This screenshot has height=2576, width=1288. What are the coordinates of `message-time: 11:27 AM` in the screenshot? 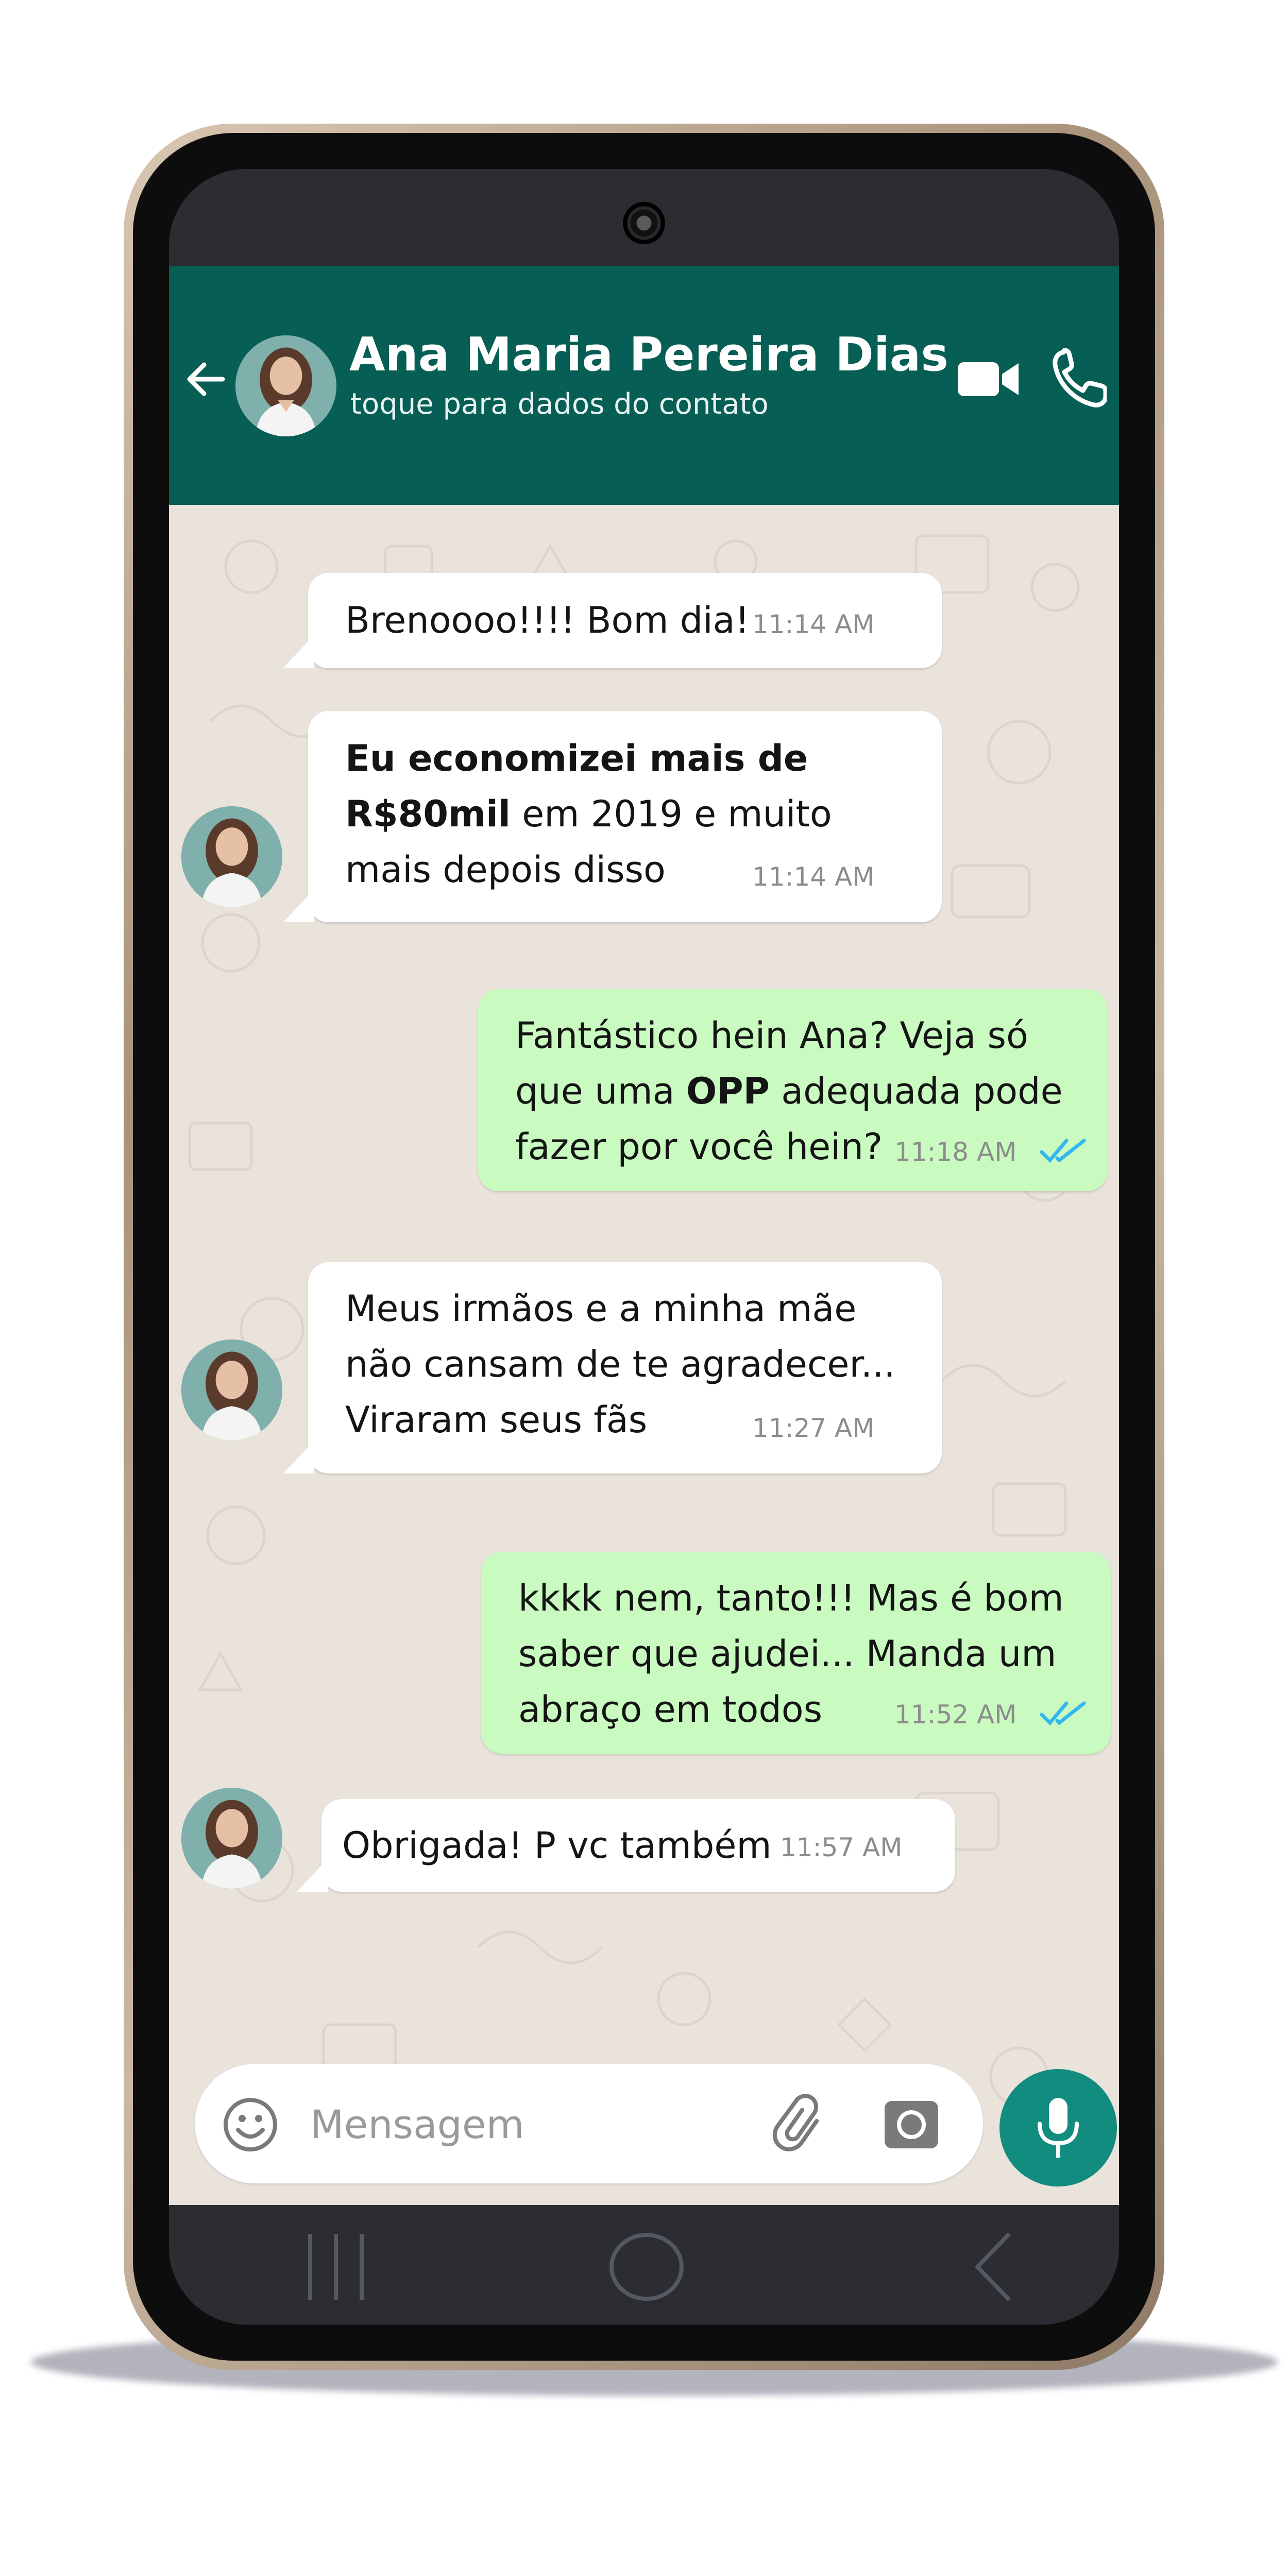 It's located at (813, 1428).